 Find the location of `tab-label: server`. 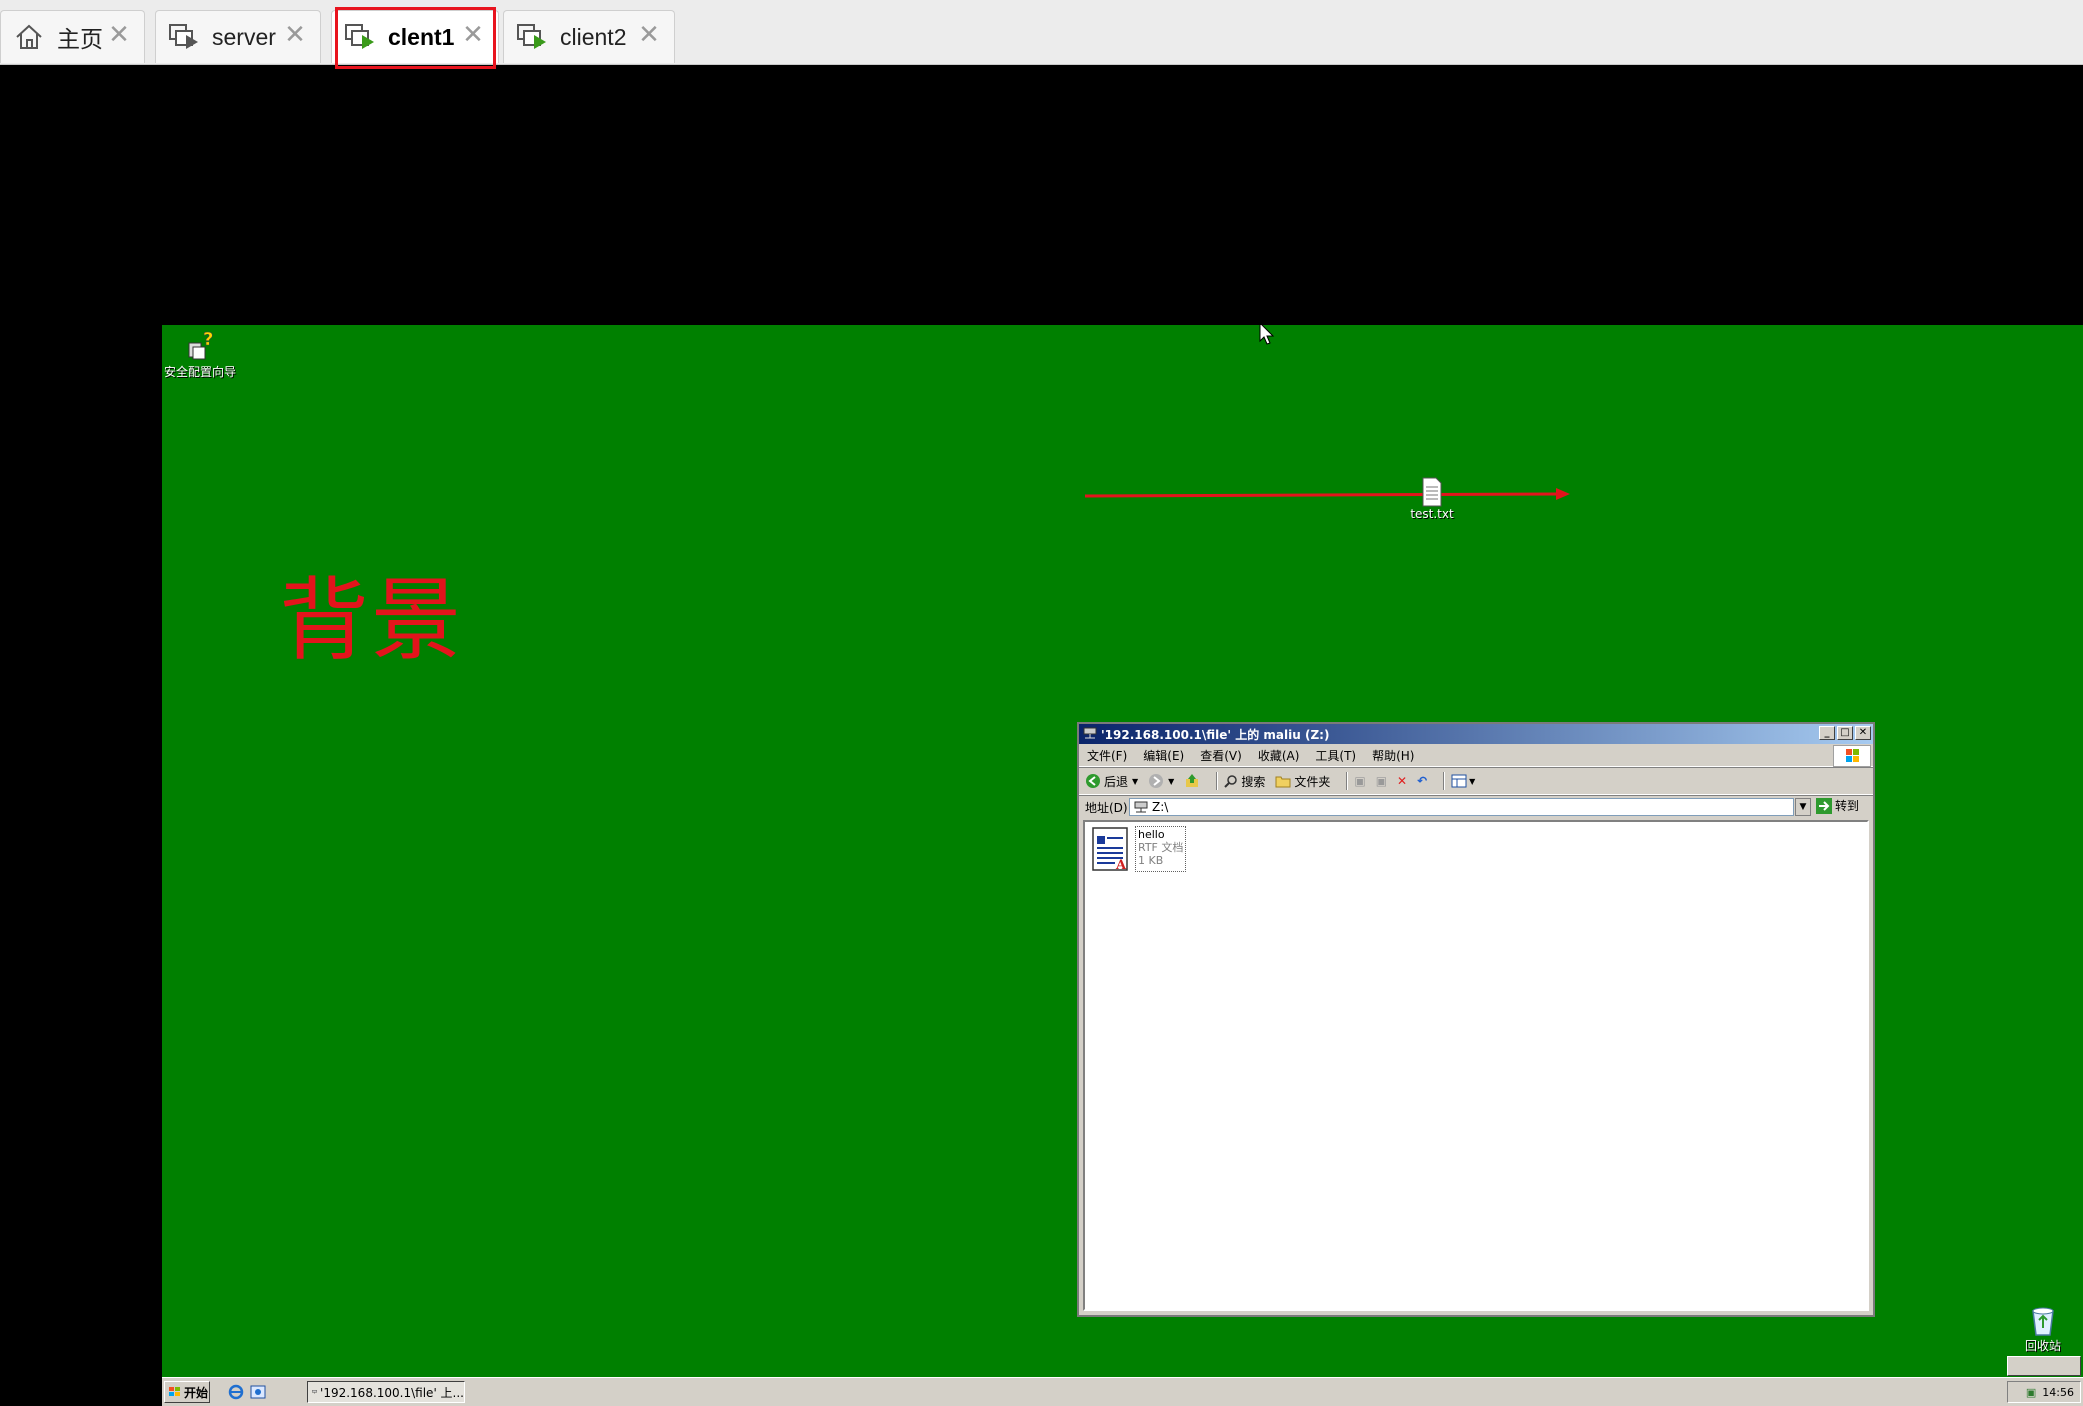

tab-label: server is located at coordinates (244, 36).